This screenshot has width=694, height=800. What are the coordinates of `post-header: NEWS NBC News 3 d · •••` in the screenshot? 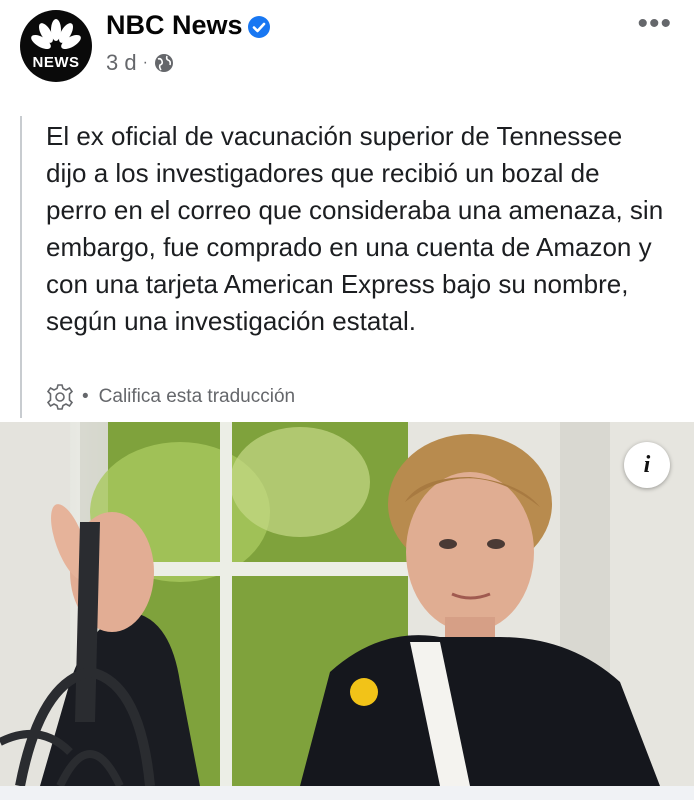 It's located at (347, 50).